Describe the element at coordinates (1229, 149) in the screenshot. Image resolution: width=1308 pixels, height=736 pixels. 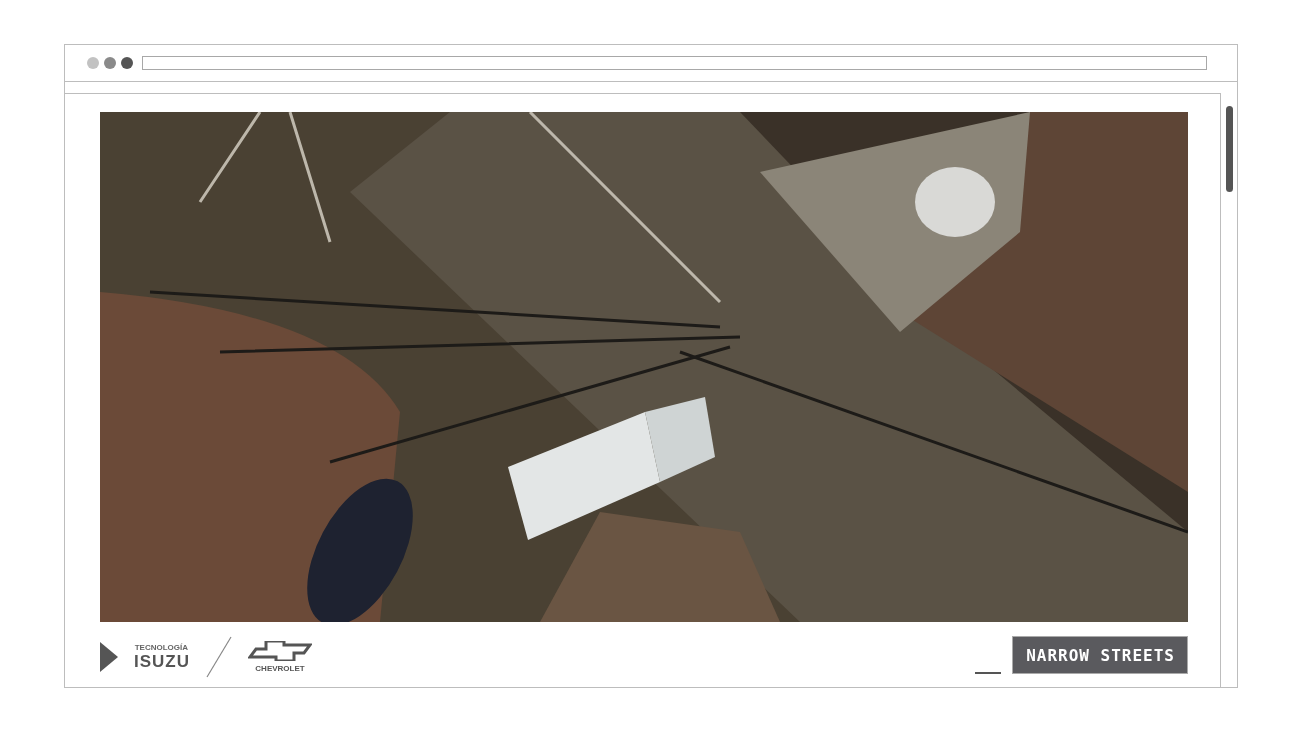
I see `scrollbar-thumb` at that location.